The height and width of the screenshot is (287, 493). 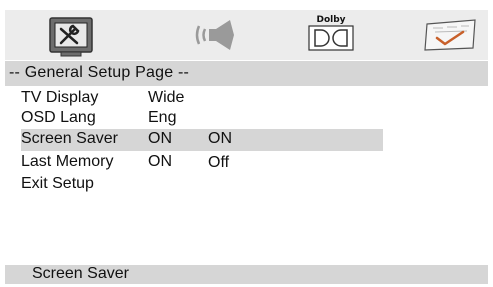 I want to click on tab-audio-setup, so click(x=213, y=35).